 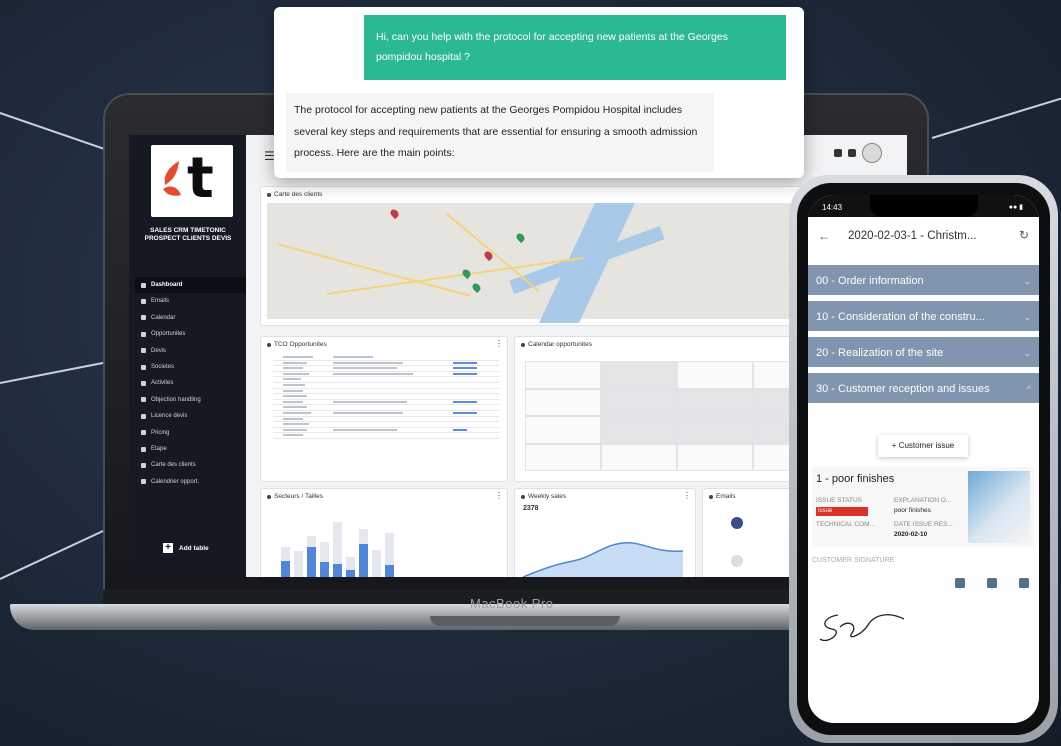 I want to click on sidebar-item-societes: Societes, so click(x=190, y=367).